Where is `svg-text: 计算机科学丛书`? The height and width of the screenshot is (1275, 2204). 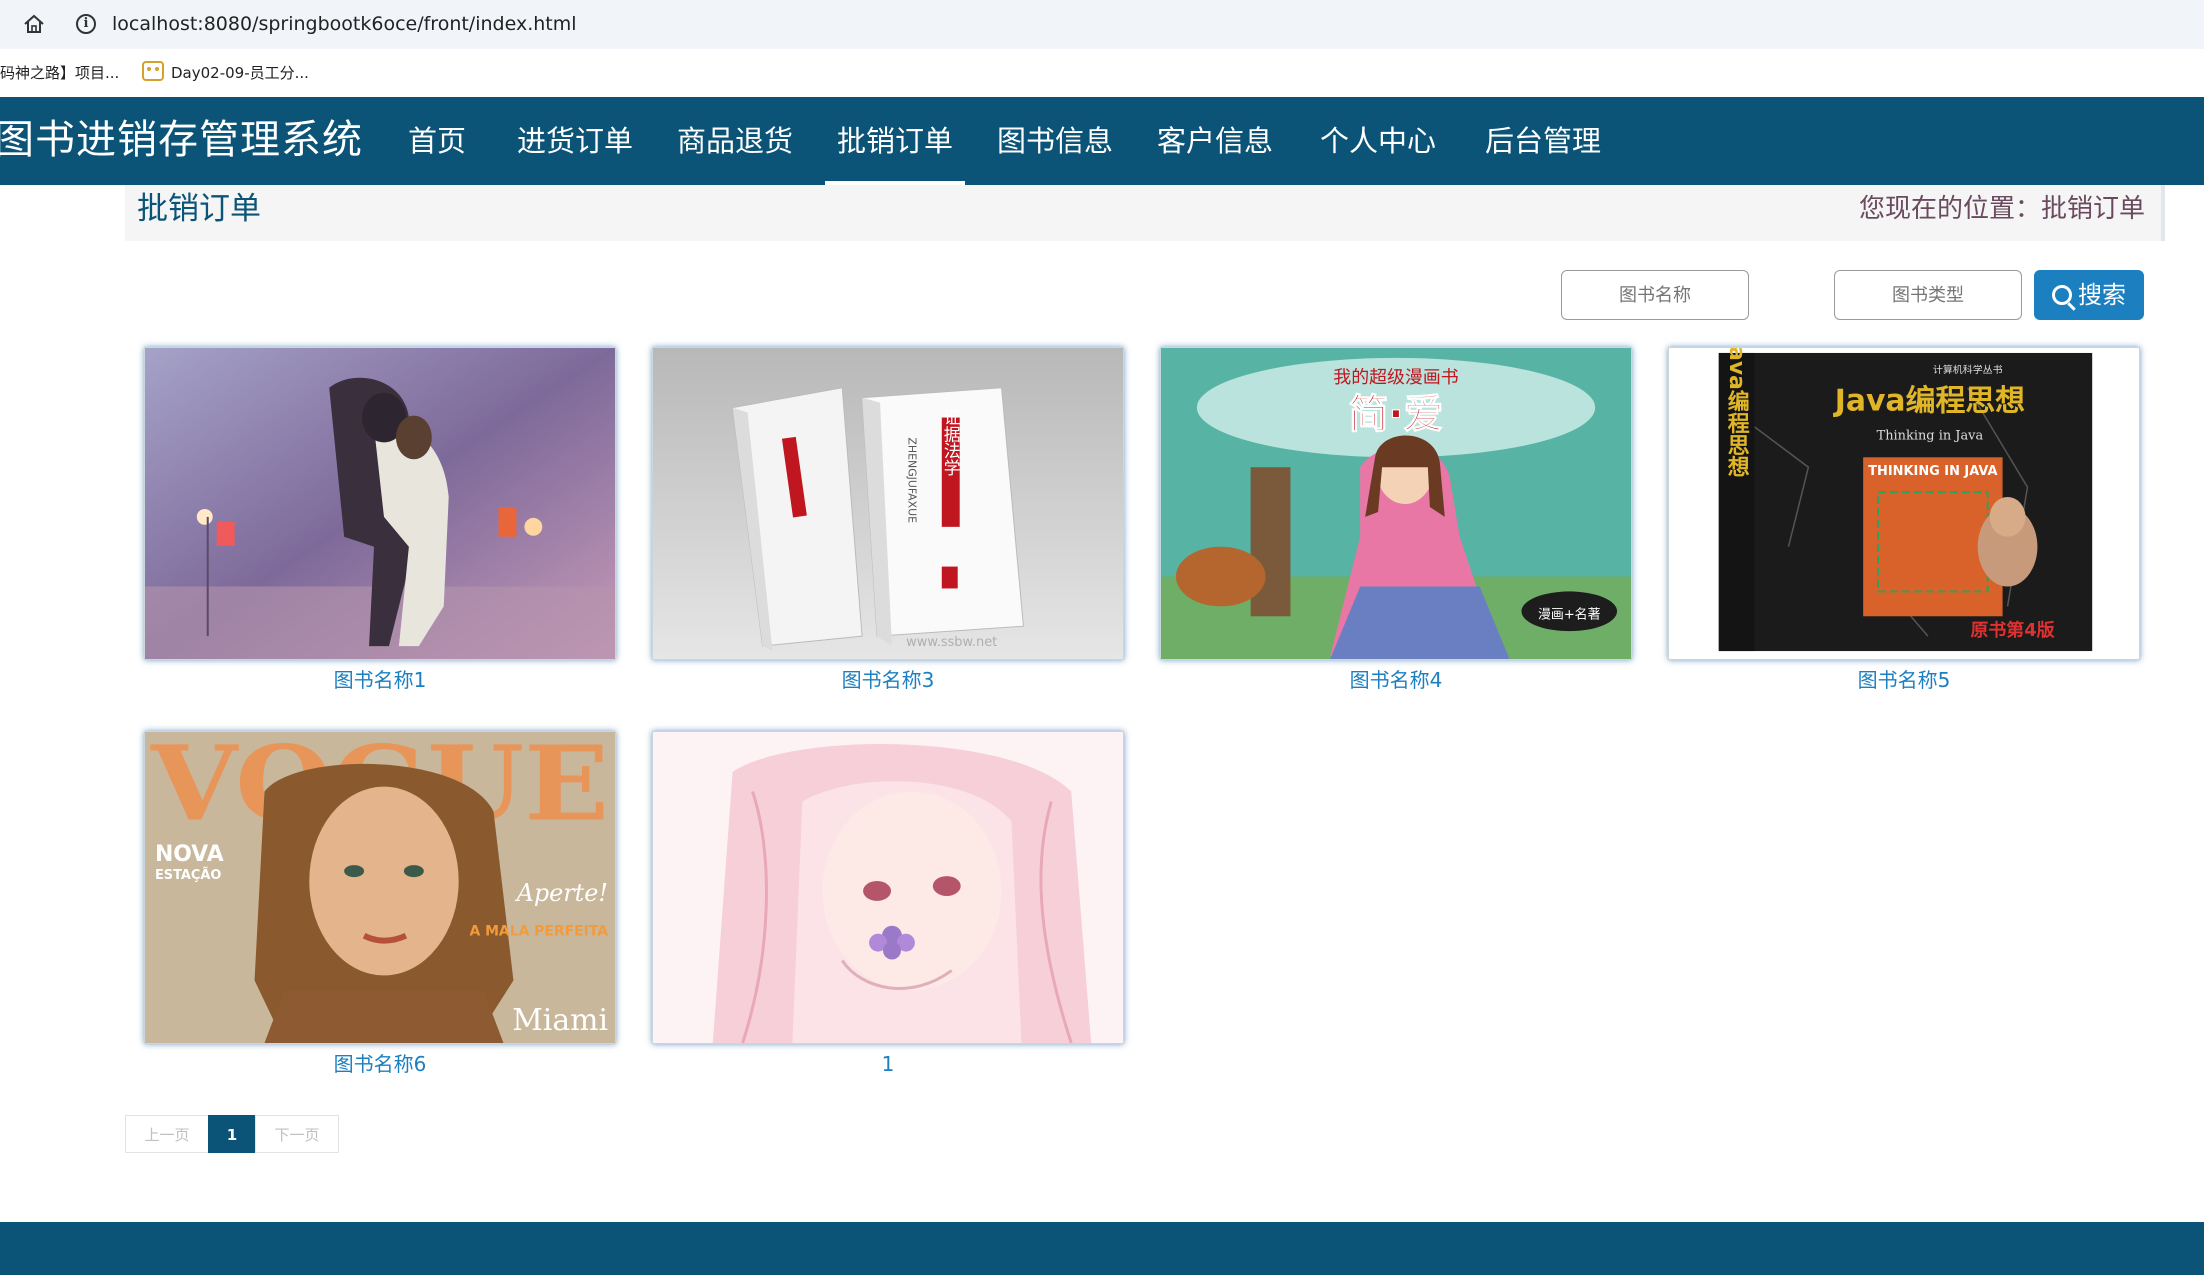
svg-text: 计算机科学丛书 is located at coordinates (1968, 369).